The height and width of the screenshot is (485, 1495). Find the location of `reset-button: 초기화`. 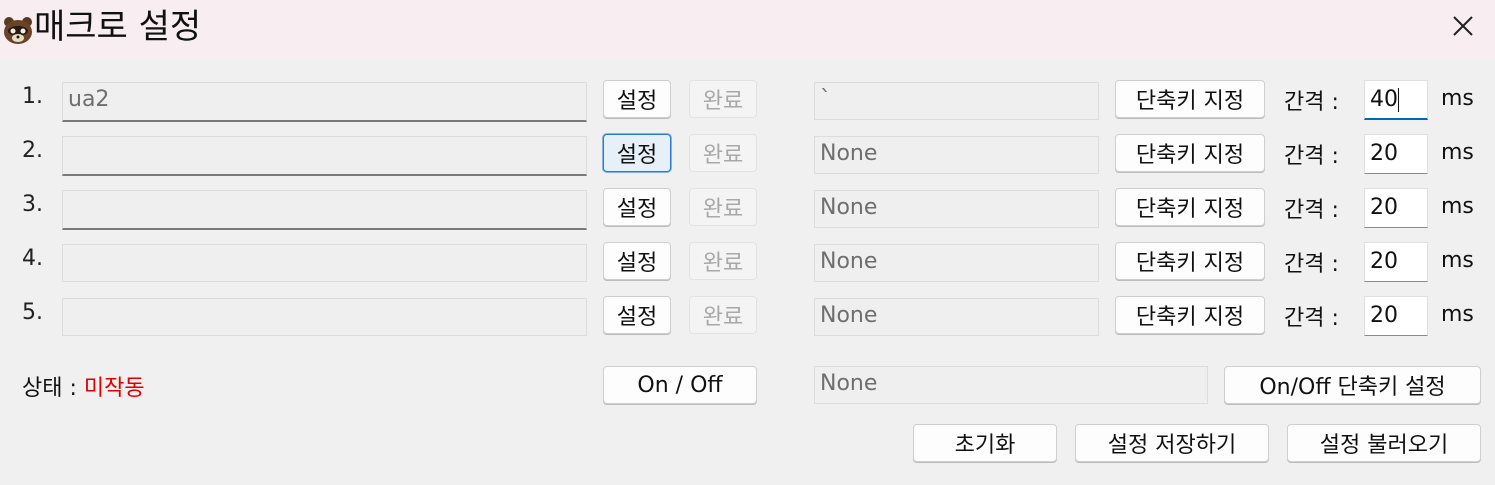

reset-button: 초기화 is located at coordinates (985, 443).